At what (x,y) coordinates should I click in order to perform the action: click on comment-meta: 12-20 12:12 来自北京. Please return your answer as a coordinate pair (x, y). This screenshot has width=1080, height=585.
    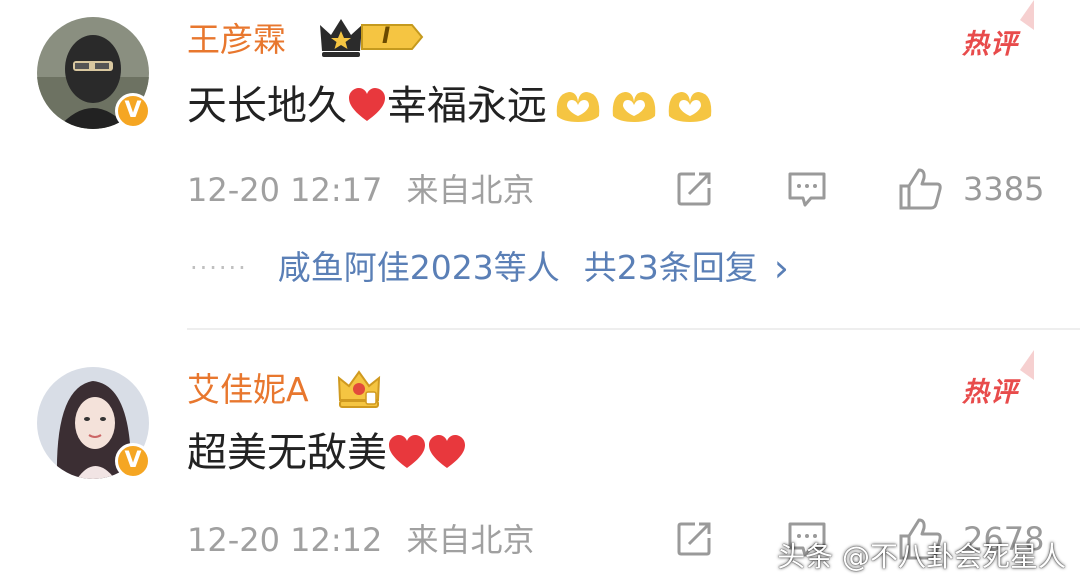
    Looking at the image, I should click on (361, 540).